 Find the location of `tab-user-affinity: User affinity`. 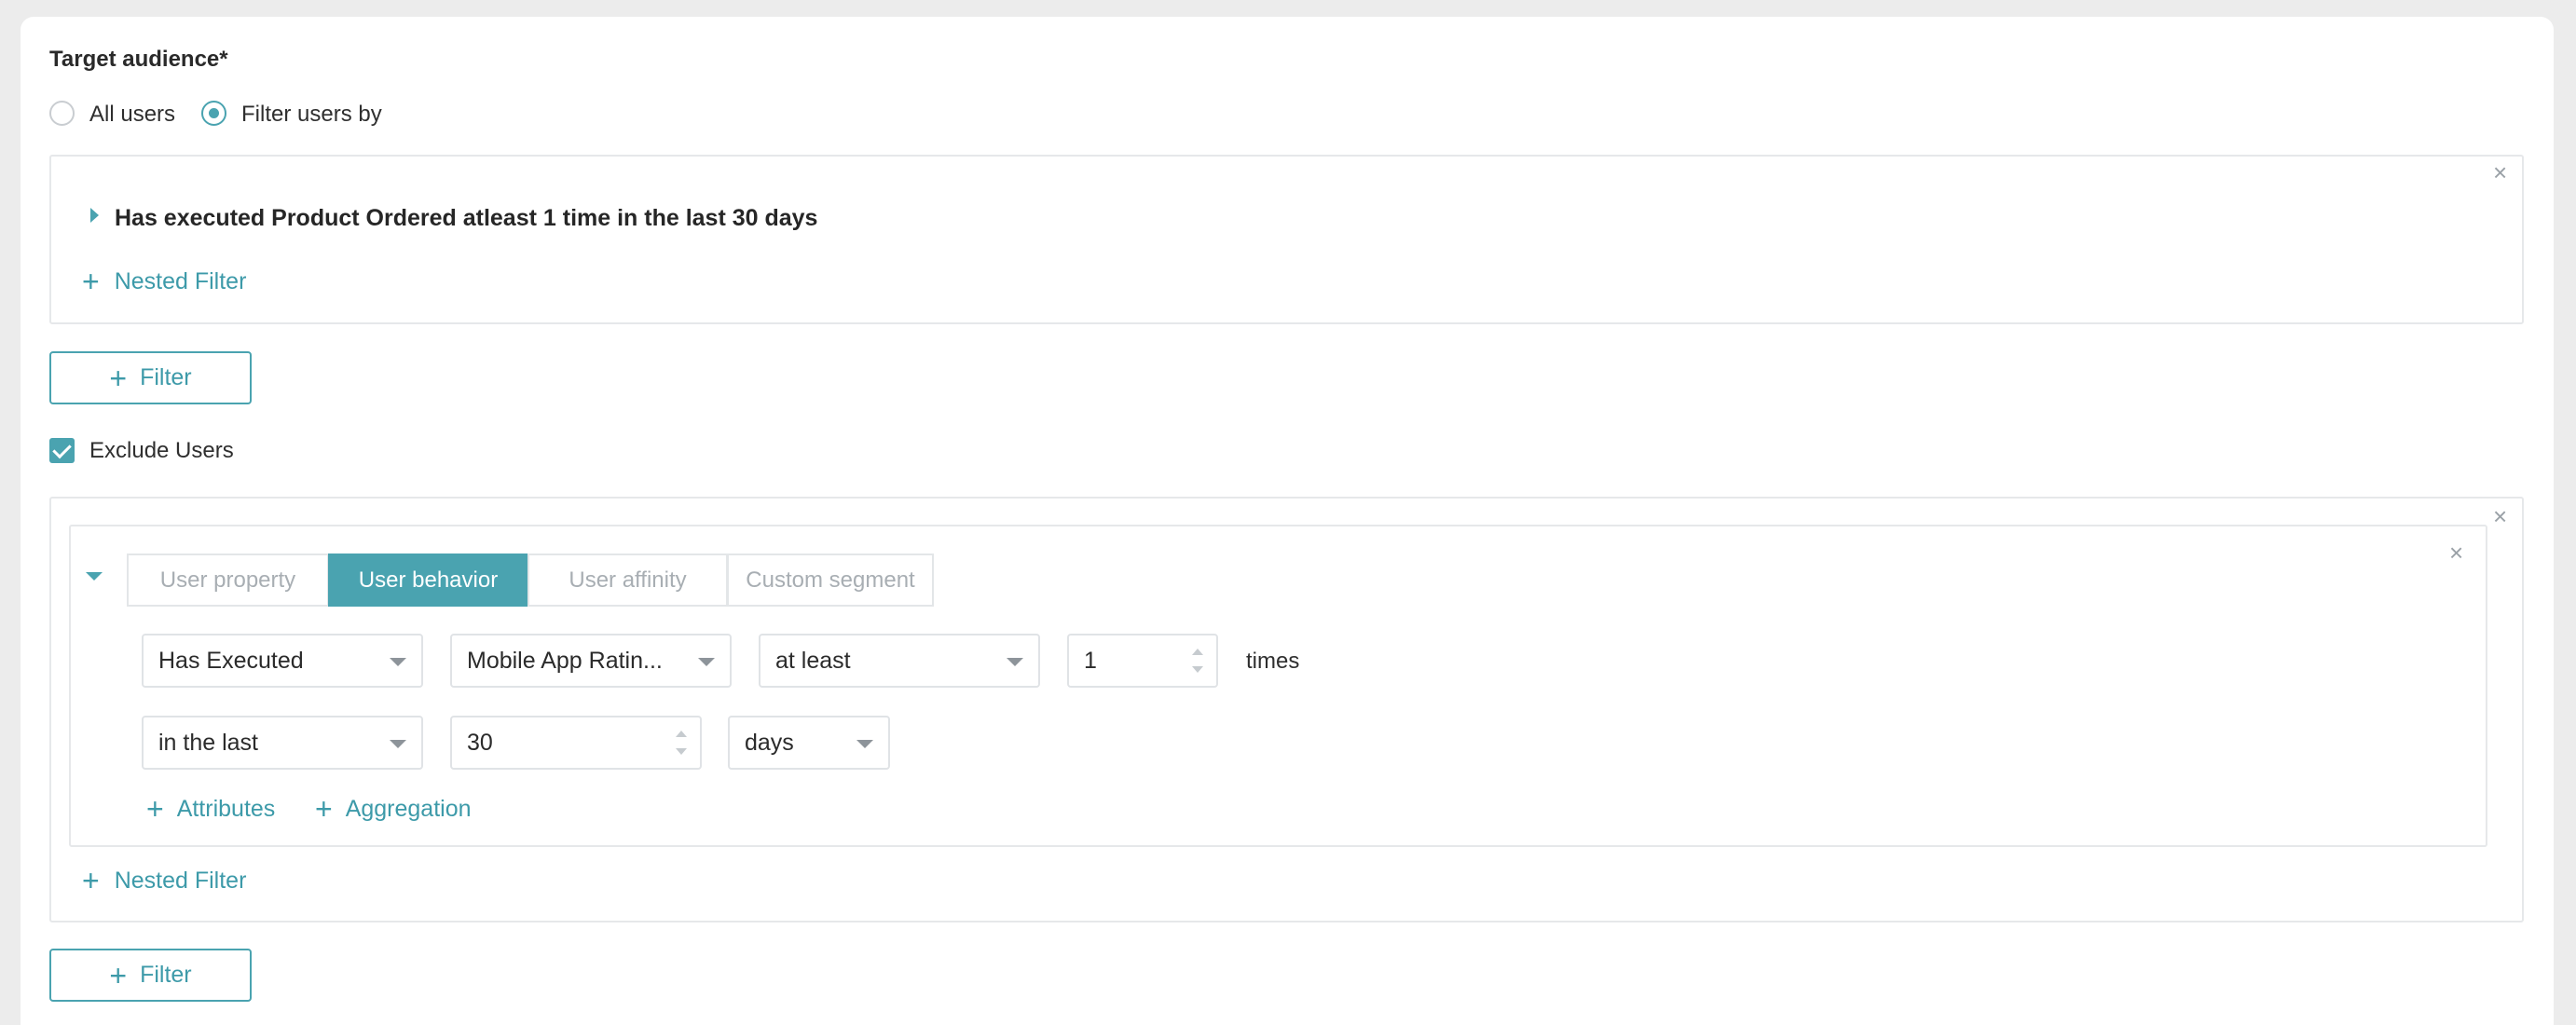

tab-user-affinity: User affinity is located at coordinates (628, 580).